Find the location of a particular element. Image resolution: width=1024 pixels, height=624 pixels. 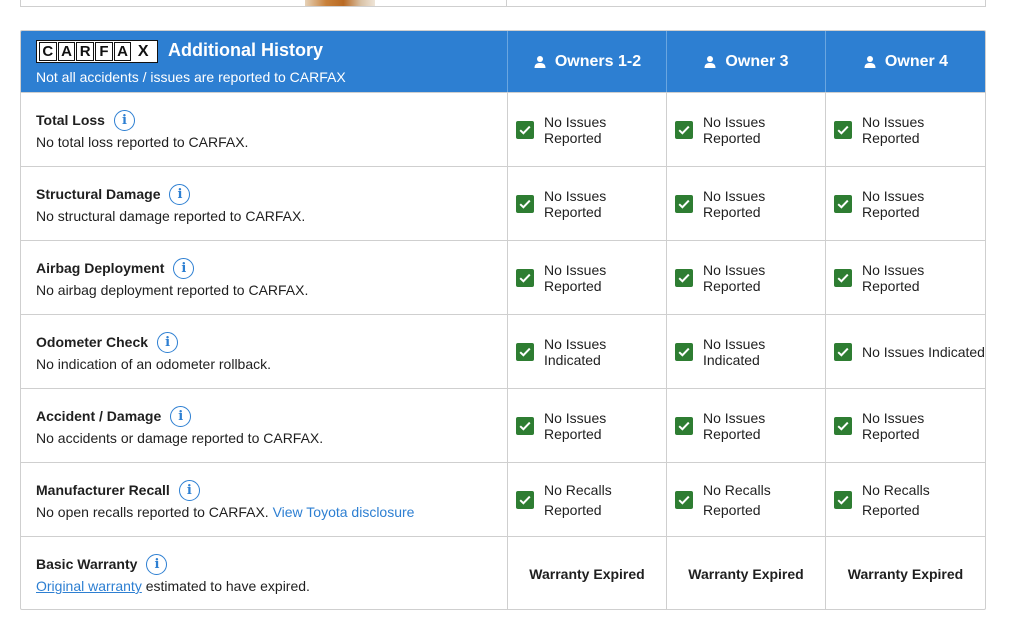

row-title: Manufacturer Recall is located at coordinates (103, 490).